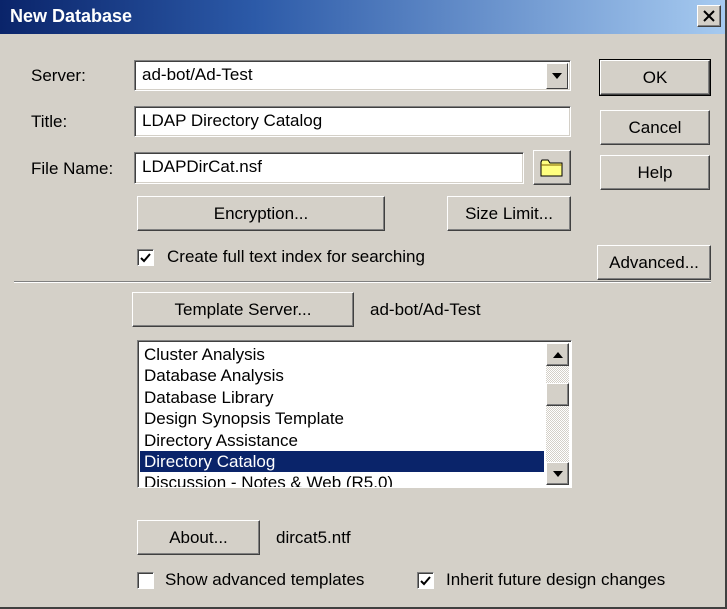 The width and height of the screenshot is (727, 609). I want to click on close-icon, so click(709, 16).